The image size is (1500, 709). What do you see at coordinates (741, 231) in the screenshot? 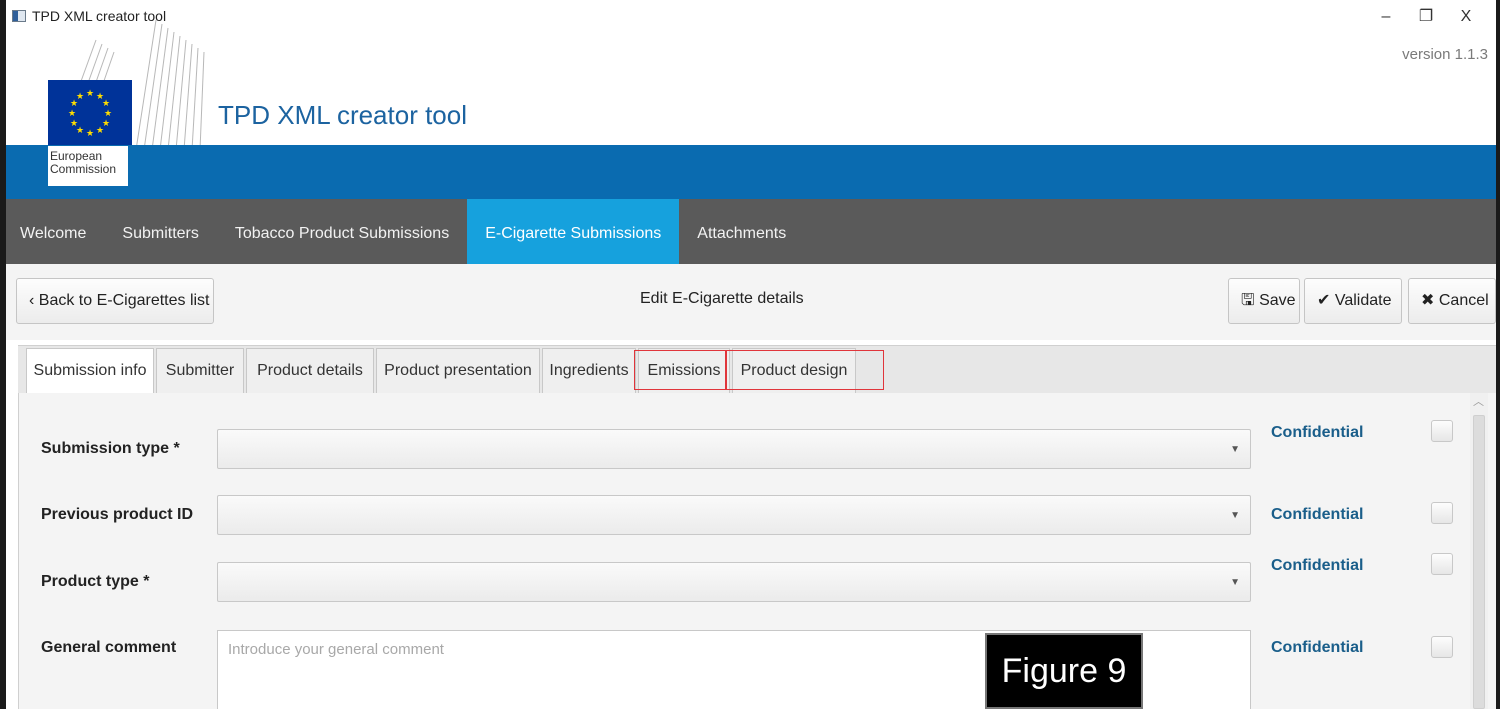
I see `nav-attachments: Attachments` at bounding box center [741, 231].